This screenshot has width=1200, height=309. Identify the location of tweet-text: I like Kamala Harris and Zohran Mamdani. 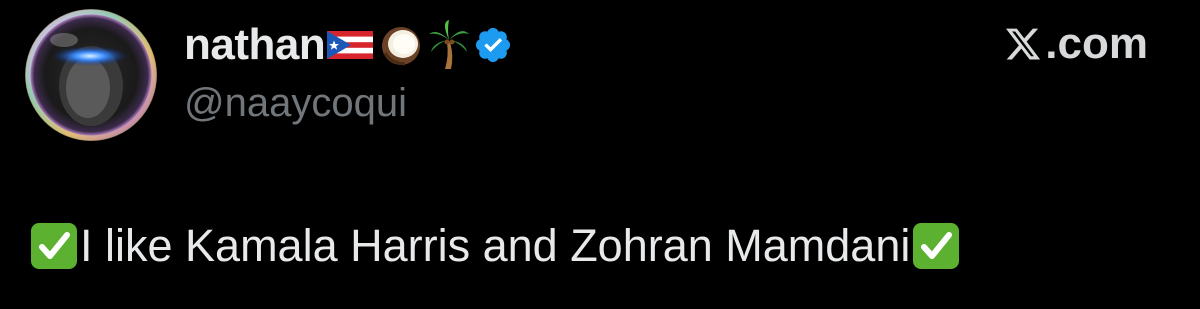
(495, 245).